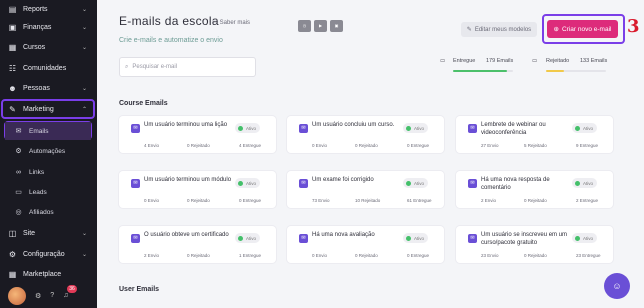 The height and width of the screenshot is (308, 644). I want to click on rejected-value: 133 Emails, so click(594, 61).